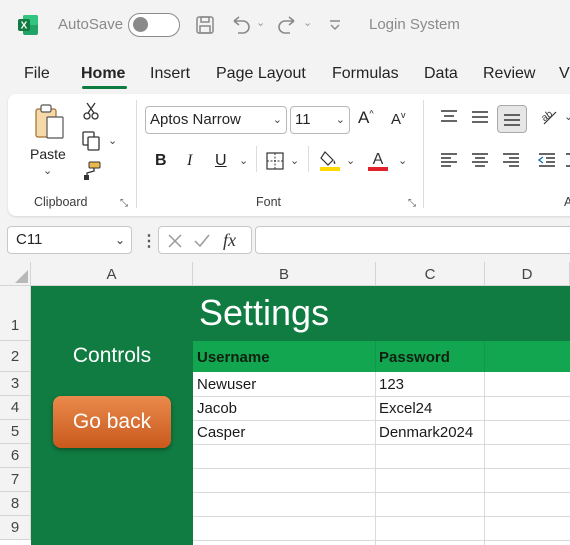  What do you see at coordinates (512, 119) in the screenshot?
I see `align-bottom-icon` at bounding box center [512, 119].